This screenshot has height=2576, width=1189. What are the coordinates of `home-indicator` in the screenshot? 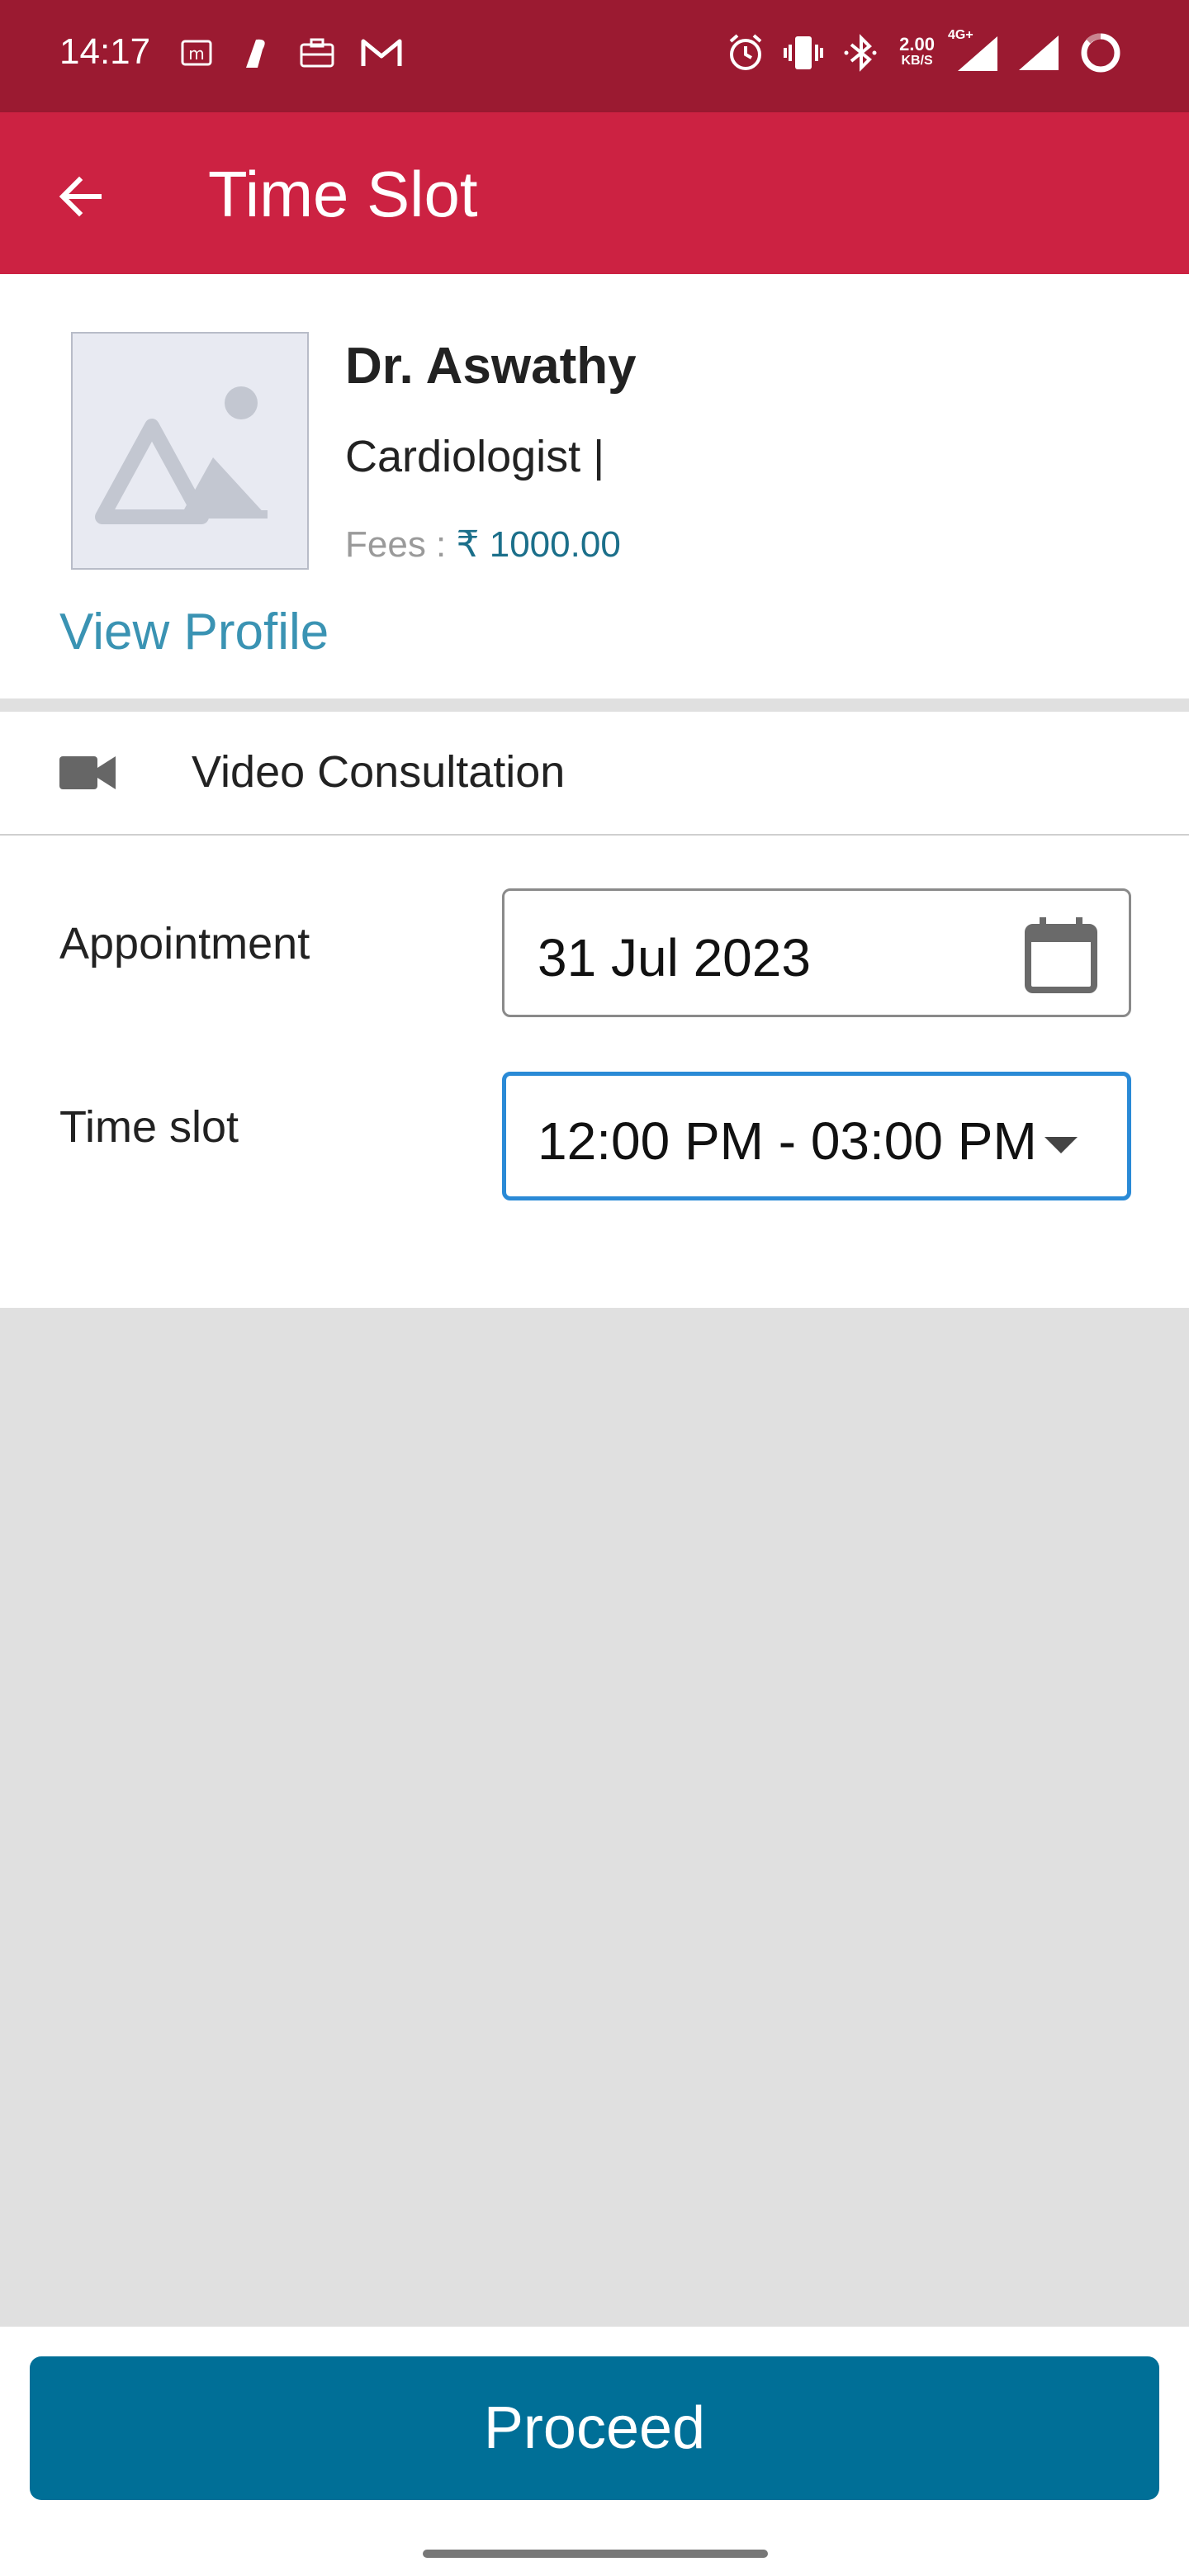 It's located at (595, 2554).